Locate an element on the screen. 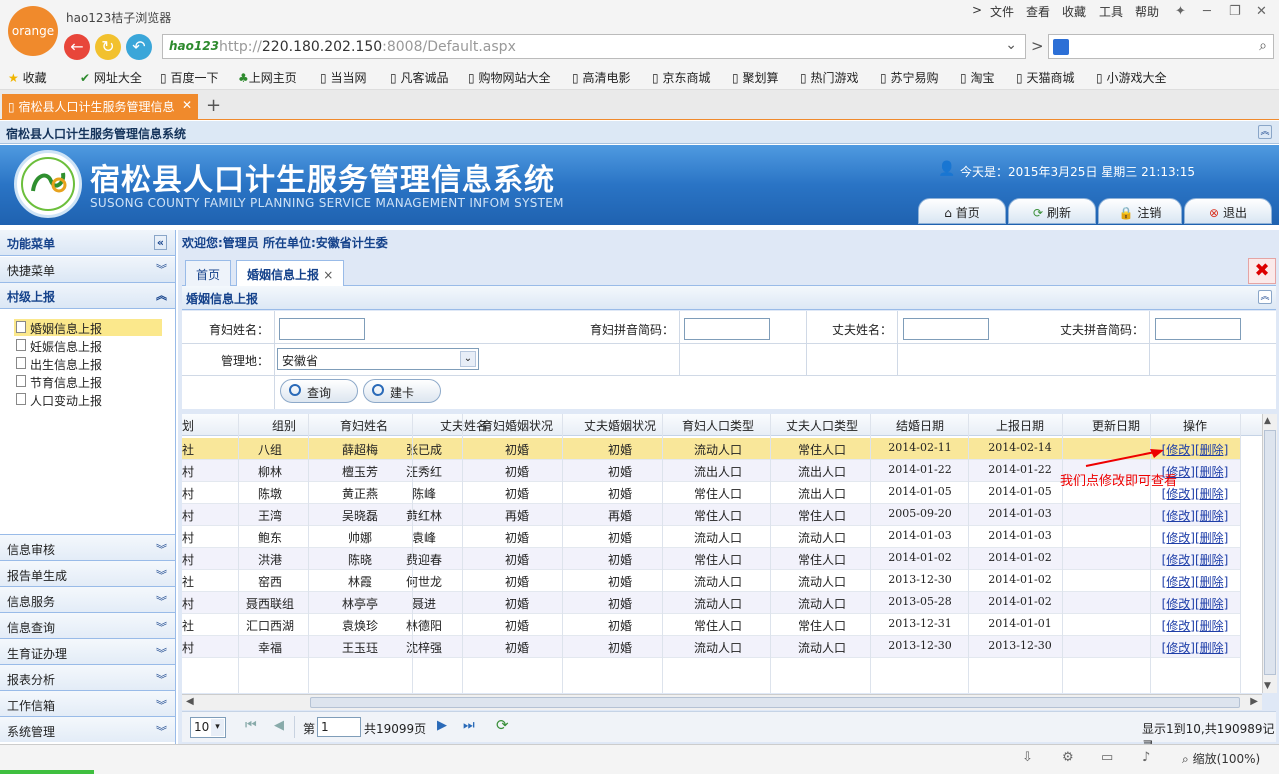  bookmark-item: ▯ 淘宝 is located at coordinates (977, 77).